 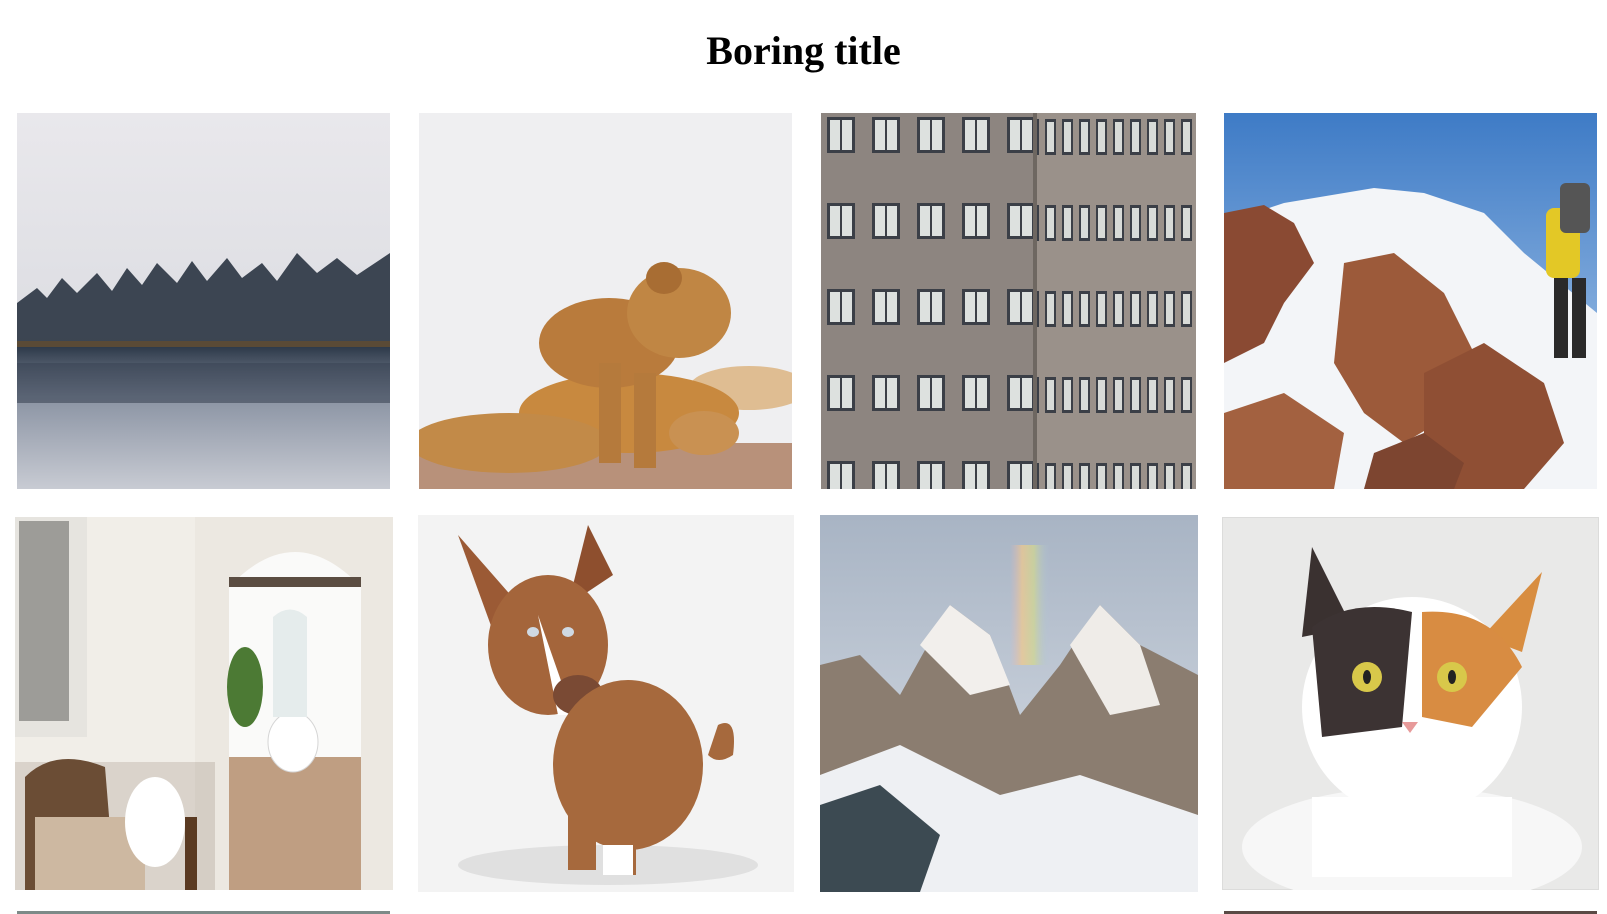 I want to click on gallery-image-bright-hallway-bathroom, so click(x=204, y=703).